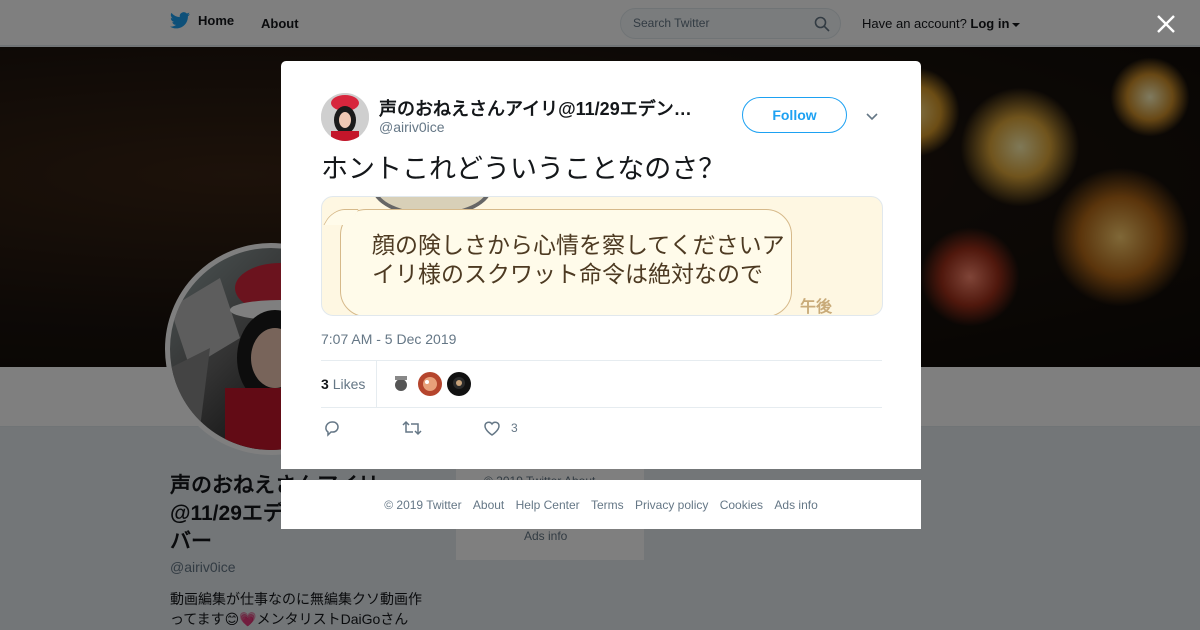 Image resolution: width=1200 pixels, height=630 pixels. What do you see at coordinates (423, 505) in the screenshot?
I see `footer-copyright: © 2019 Twitter` at bounding box center [423, 505].